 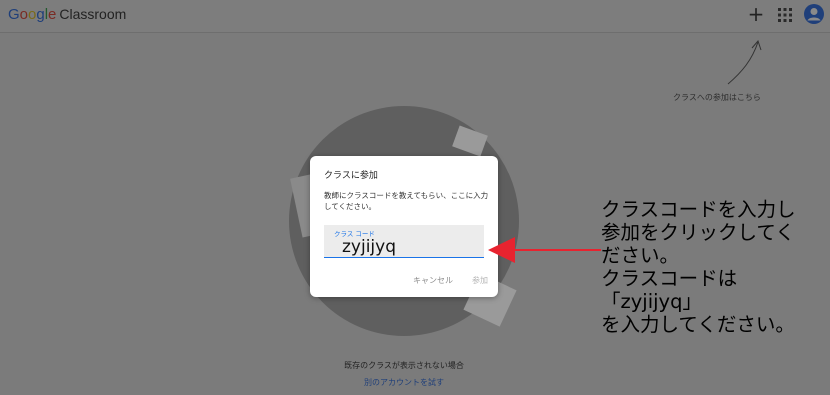 I want to click on join-button: 参加, so click(x=480, y=280).